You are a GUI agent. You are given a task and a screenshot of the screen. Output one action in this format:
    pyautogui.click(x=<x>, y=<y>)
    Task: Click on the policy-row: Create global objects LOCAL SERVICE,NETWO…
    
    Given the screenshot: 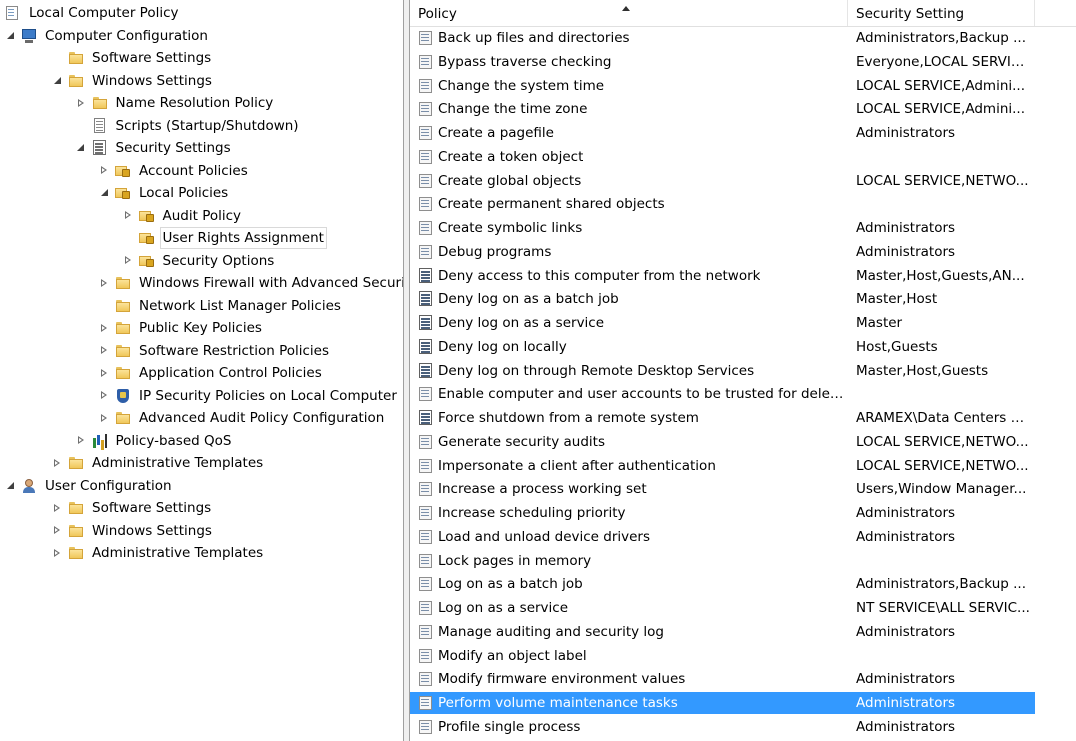 What is the action you would take?
    pyautogui.click(x=722, y=181)
    